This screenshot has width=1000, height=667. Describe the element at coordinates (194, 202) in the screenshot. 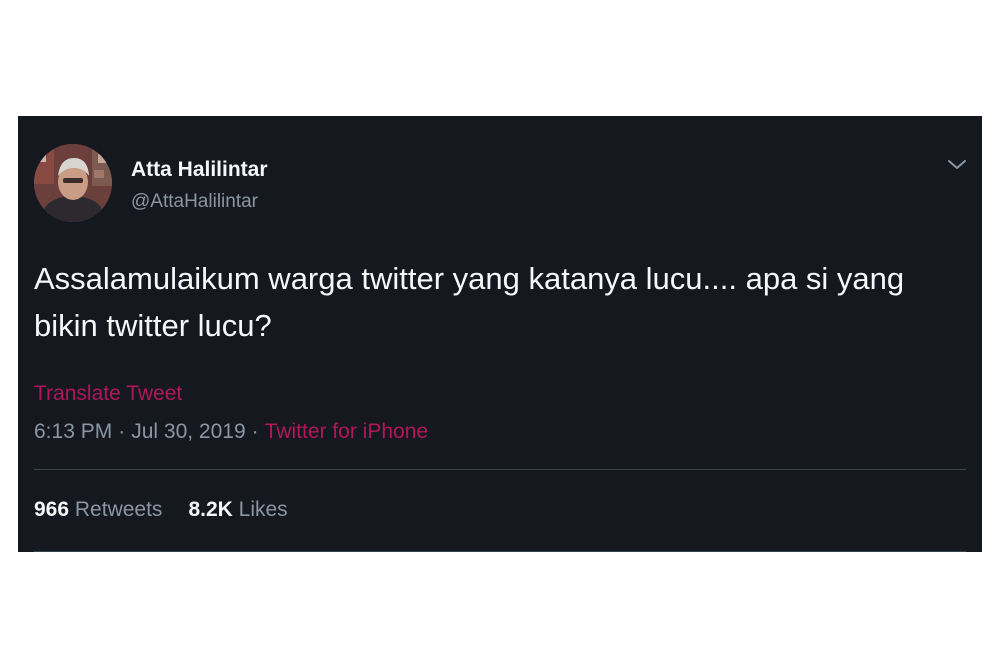

I see `author-handle: @AttaHalilintar` at that location.